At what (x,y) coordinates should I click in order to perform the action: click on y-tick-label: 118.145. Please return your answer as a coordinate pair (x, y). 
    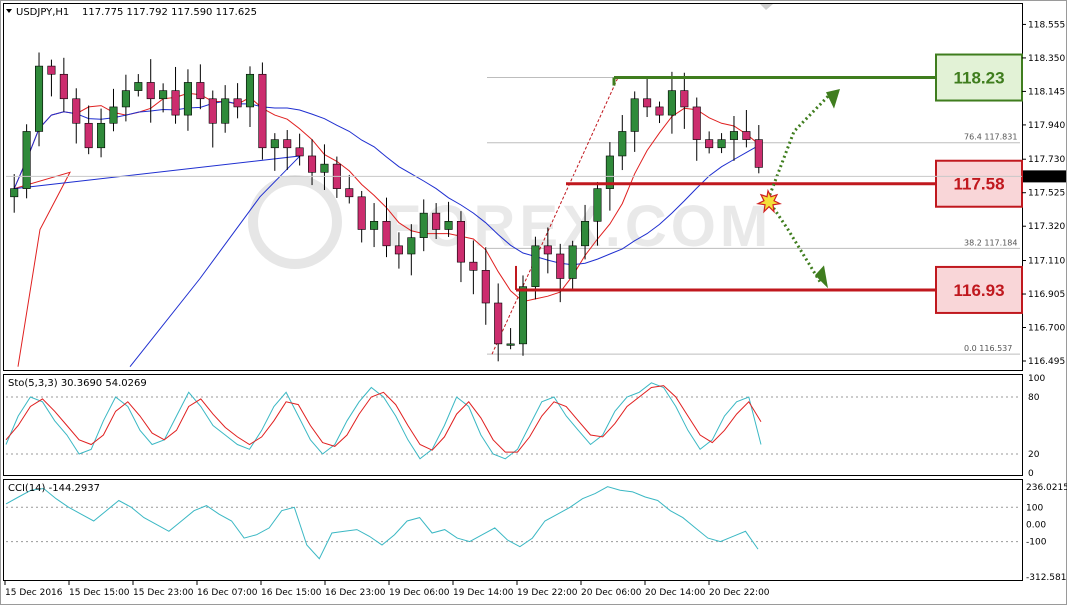
    Looking at the image, I should click on (1046, 92).